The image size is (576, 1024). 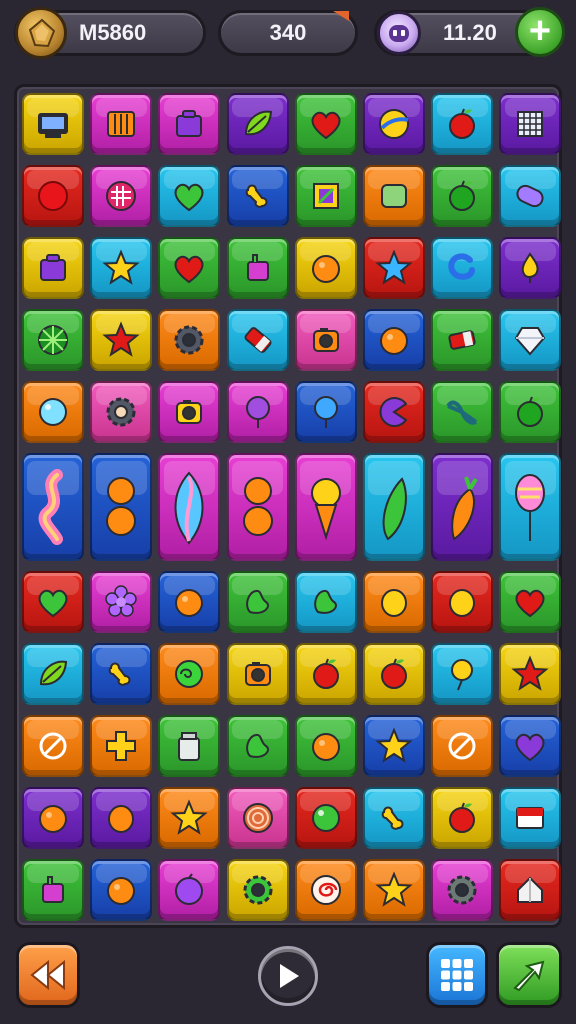 What do you see at coordinates (53, 124) in the screenshot?
I see `tile-monitor` at bounding box center [53, 124].